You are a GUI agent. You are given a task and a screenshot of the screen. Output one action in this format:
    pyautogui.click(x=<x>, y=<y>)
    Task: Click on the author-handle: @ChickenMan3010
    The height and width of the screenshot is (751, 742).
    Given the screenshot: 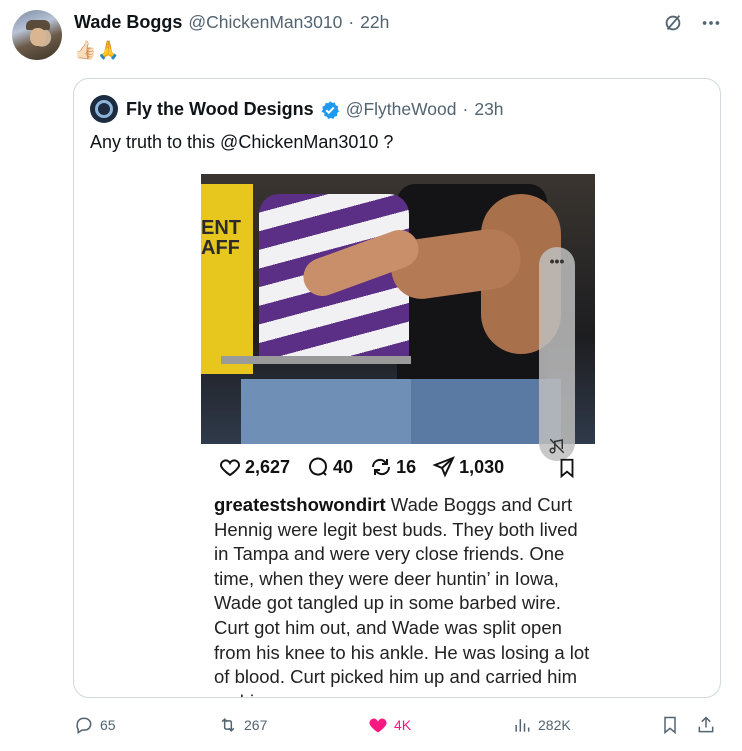 What is the action you would take?
    pyautogui.click(x=265, y=22)
    